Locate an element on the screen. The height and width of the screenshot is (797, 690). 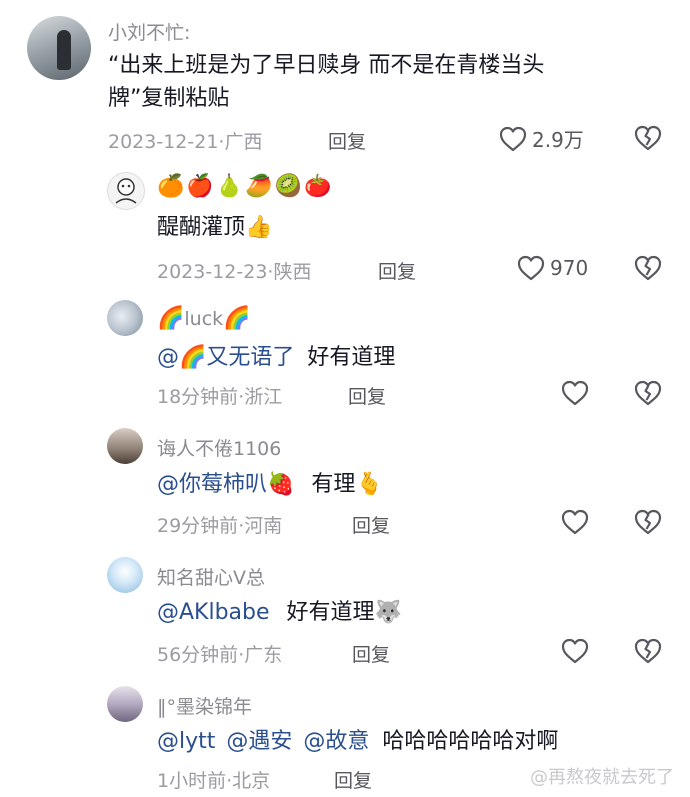
comment-date: 56分钟前 is located at coordinates (198, 655).